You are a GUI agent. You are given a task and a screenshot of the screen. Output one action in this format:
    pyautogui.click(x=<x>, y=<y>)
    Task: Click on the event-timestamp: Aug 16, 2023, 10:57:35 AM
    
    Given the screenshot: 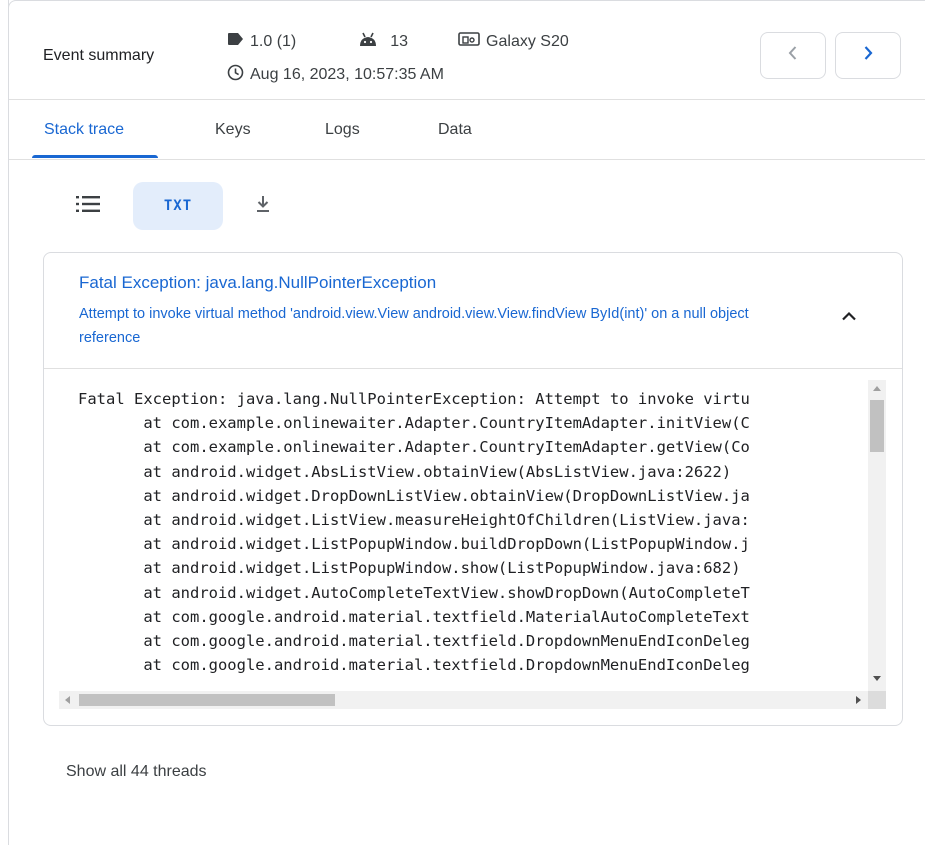 What is the action you would take?
    pyautogui.click(x=335, y=75)
    